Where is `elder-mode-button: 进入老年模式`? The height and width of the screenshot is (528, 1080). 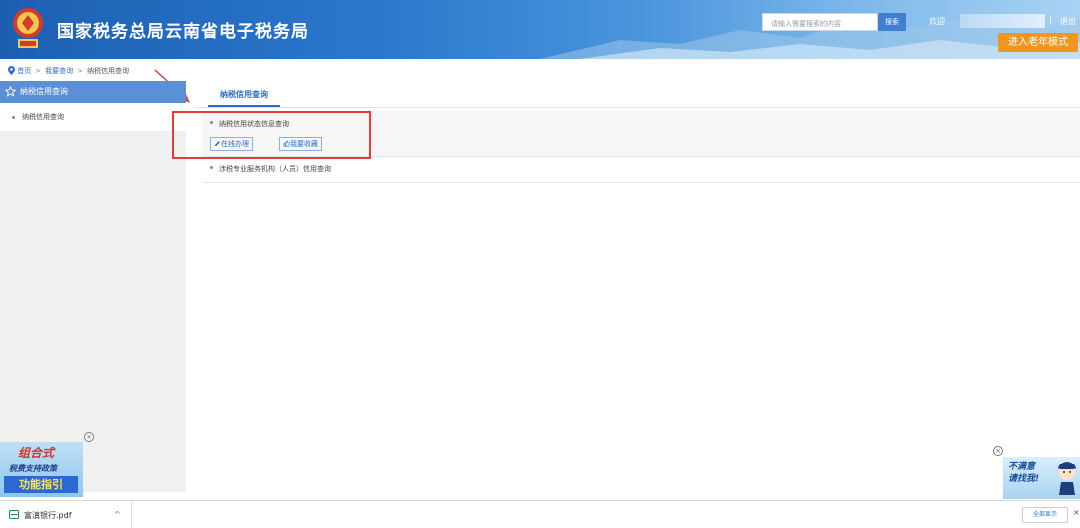
elder-mode-button: 进入老年模式 is located at coordinates (1038, 42).